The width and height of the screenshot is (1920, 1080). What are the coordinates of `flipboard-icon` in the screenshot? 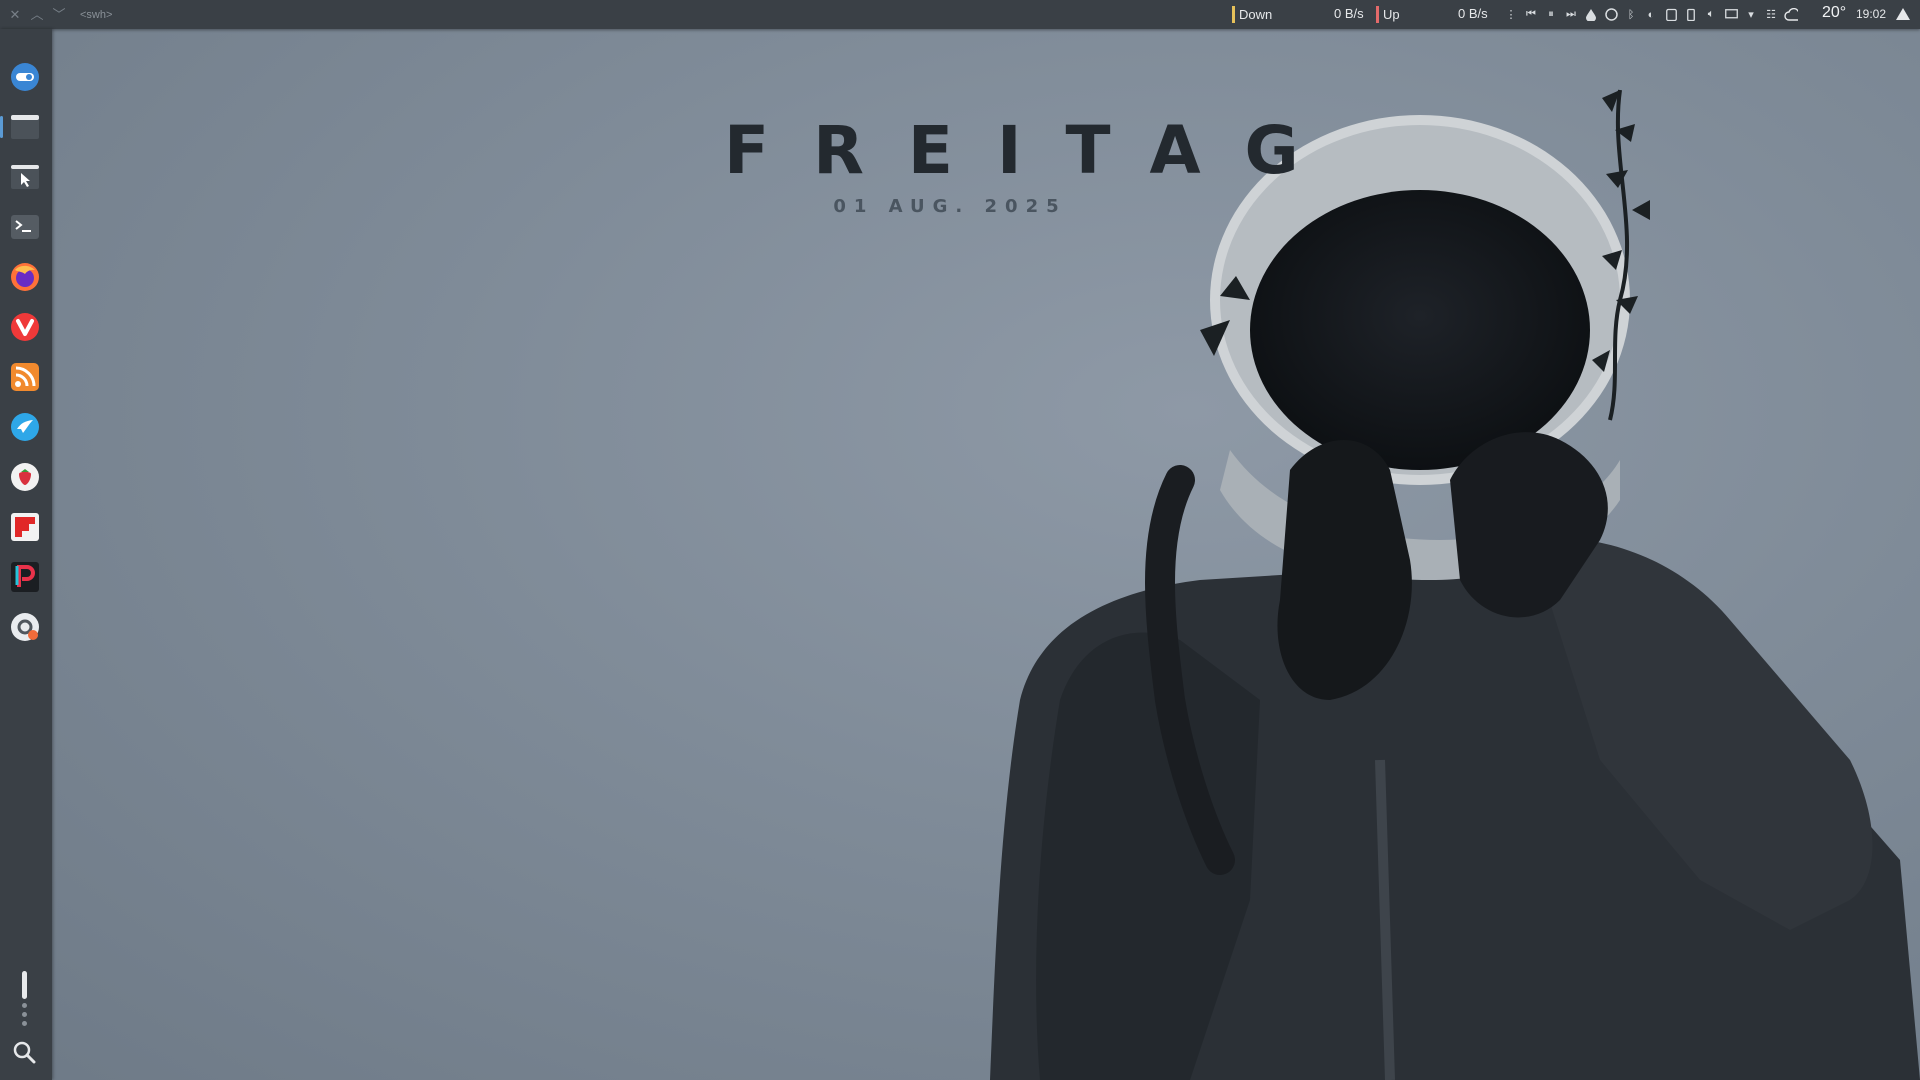 It's located at (25, 527).